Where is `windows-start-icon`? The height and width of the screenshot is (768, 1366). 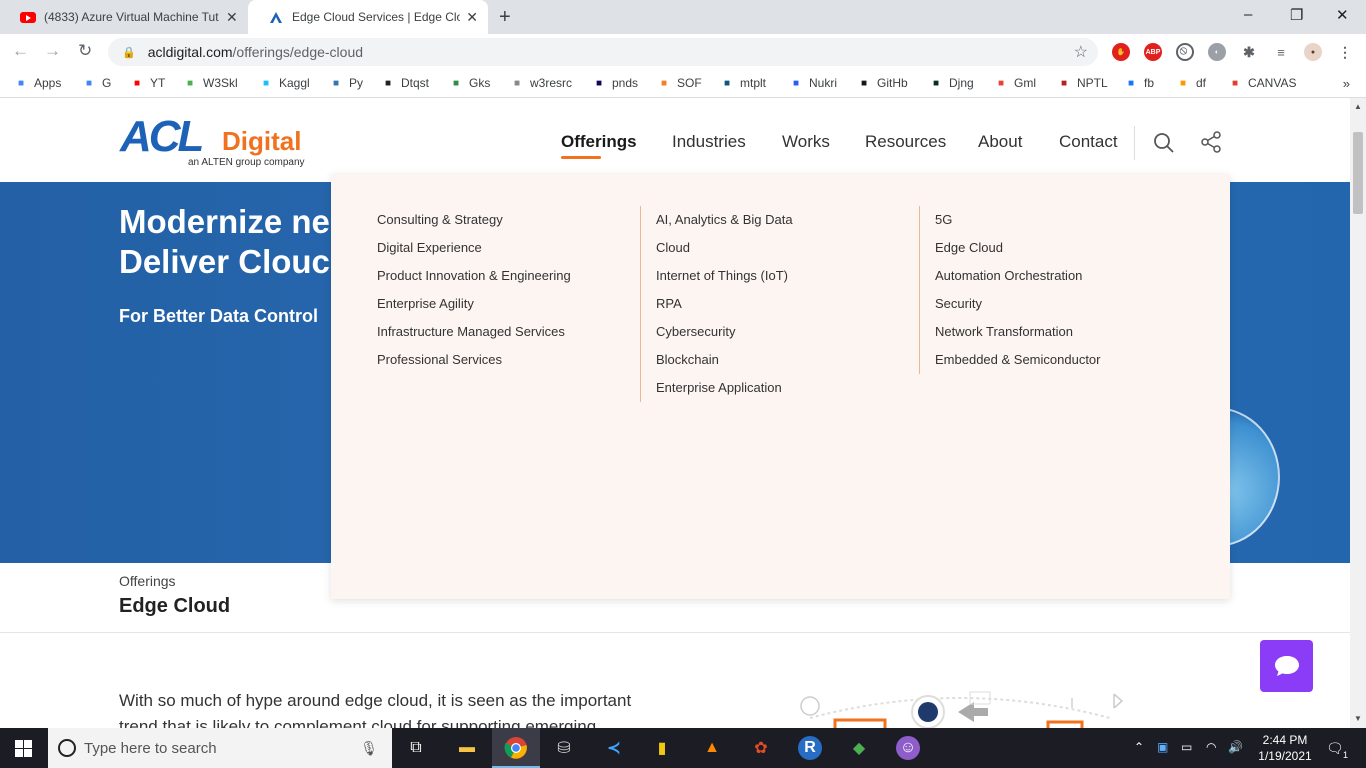
windows-start-icon is located at coordinates (23, 748).